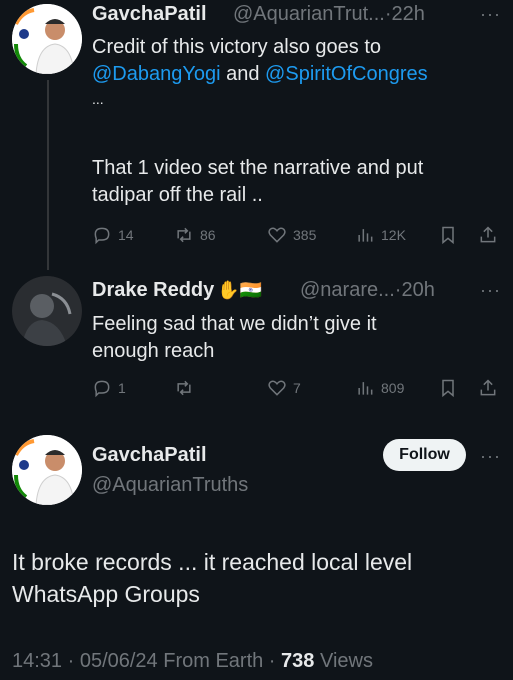  What do you see at coordinates (153, 351) in the screenshot?
I see `tweet-line: enough reach` at bounding box center [153, 351].